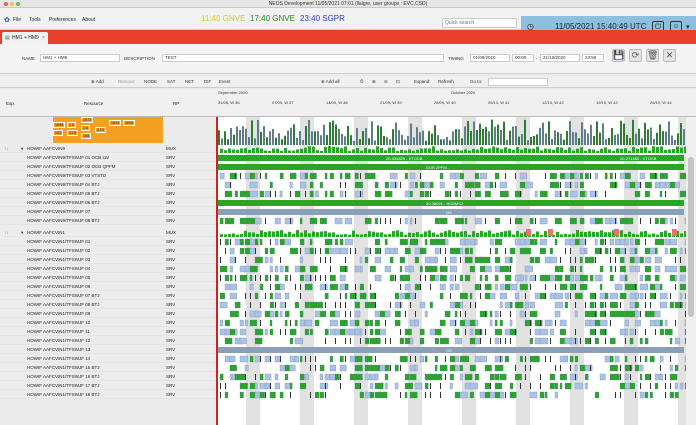 The height and width of the screenshot is (425, 696). Describe the element at coordinates (618, 55) in the screenshot. I see `save-button: 💾` at that location.